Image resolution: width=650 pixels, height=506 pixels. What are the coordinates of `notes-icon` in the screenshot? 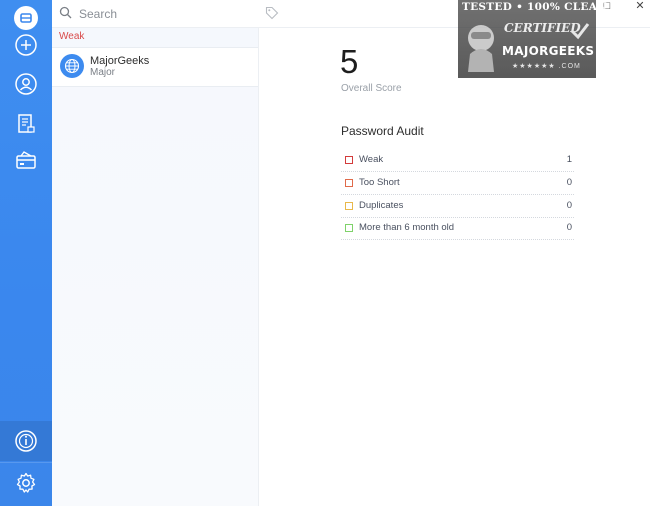 It's located at (26, 124).